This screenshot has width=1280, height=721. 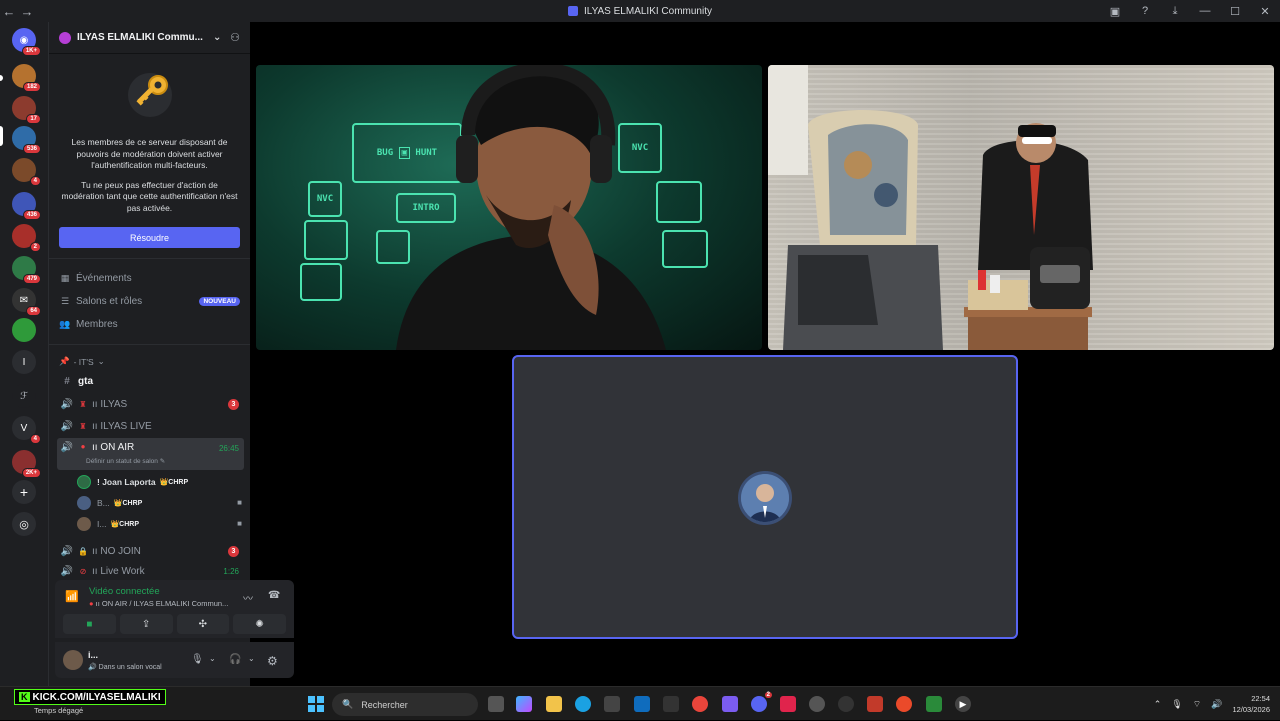 I want to click on server-item: 536, so click(x=26, y=140).